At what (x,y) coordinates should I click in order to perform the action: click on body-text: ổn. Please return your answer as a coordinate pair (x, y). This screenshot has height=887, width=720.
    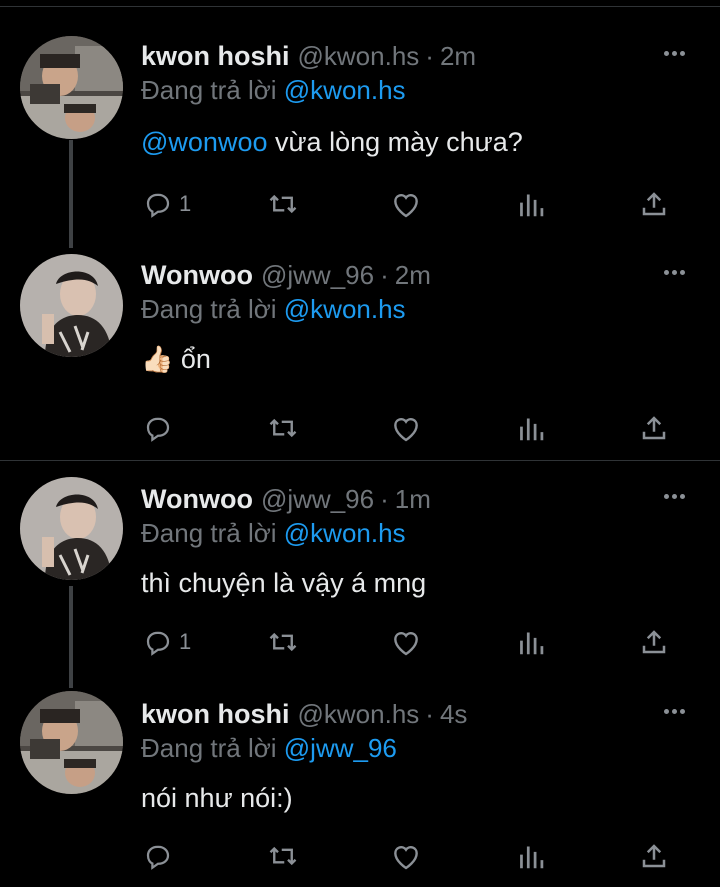
    Looking at the image, I should click on (192, 359).